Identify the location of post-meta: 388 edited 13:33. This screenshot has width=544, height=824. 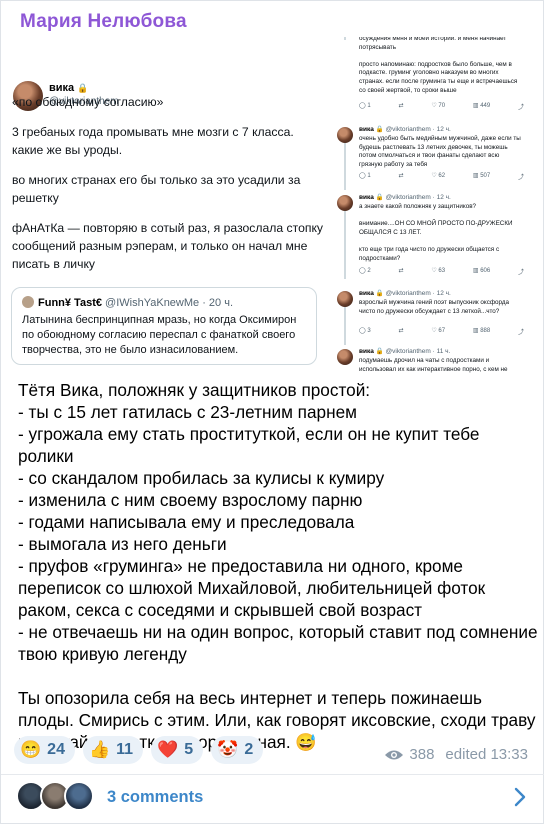
(456, 754).